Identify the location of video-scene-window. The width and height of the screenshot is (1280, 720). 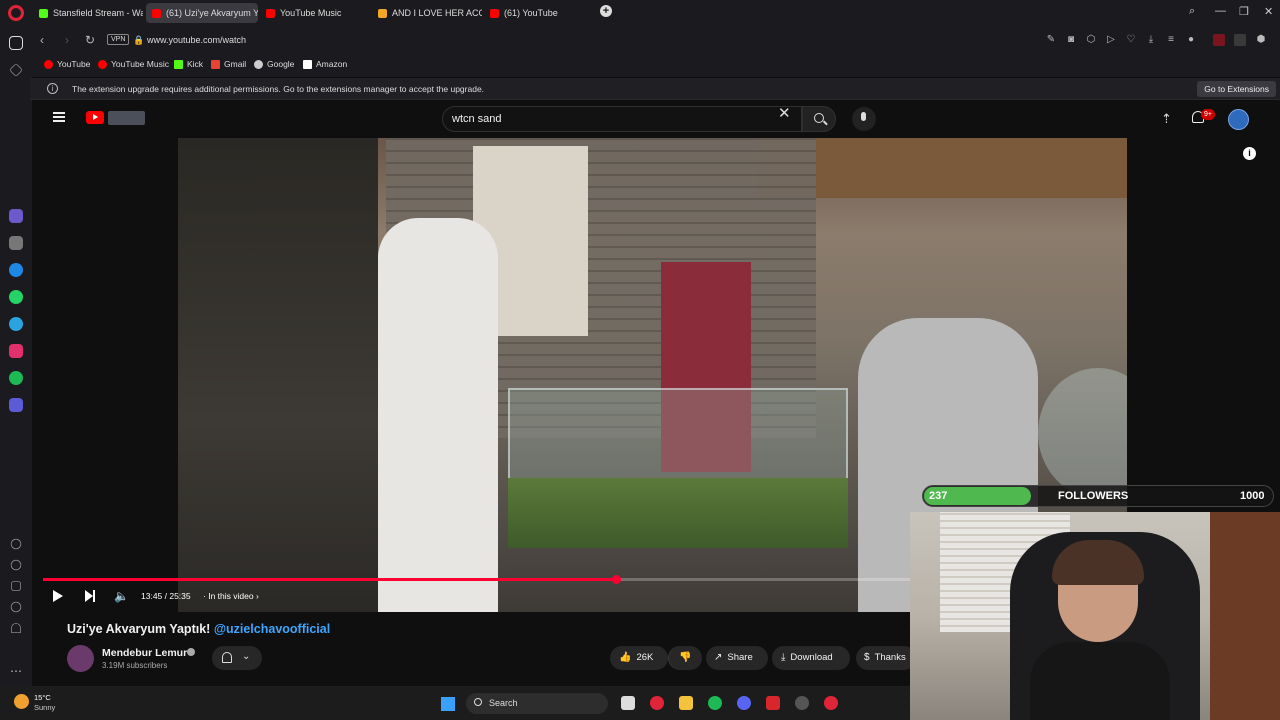
(278, 375).